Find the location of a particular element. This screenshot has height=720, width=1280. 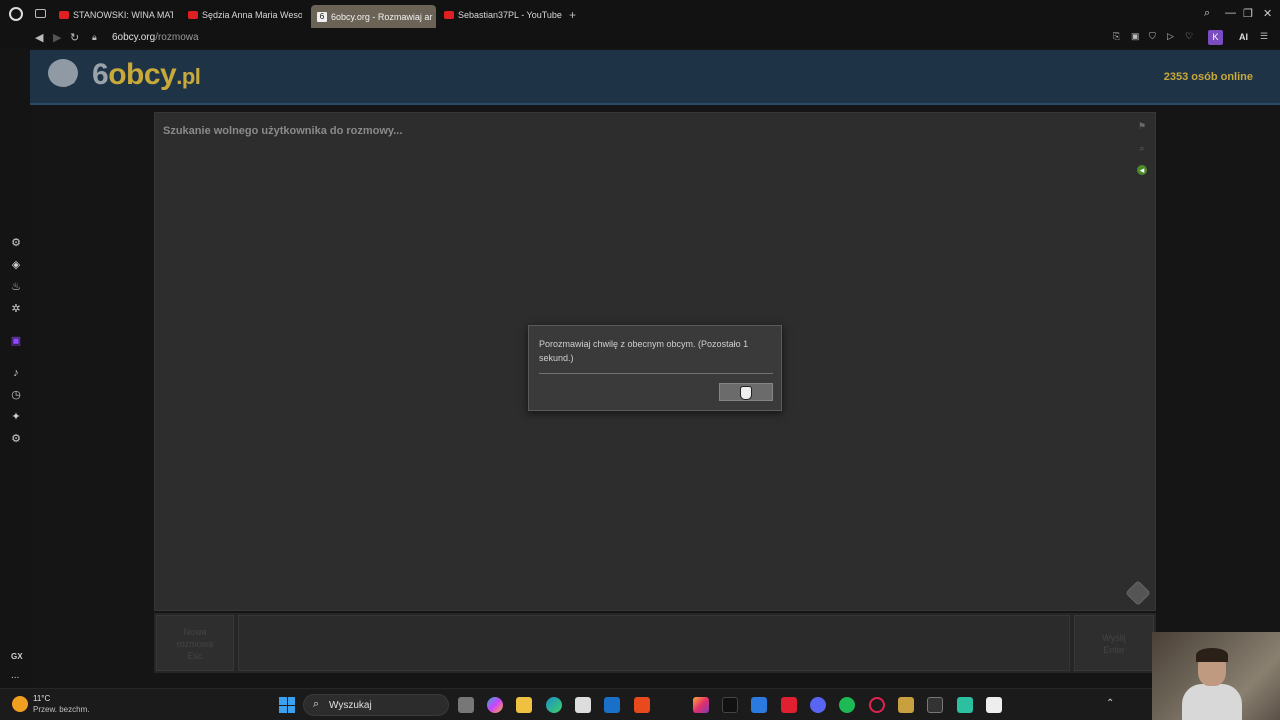

new-chat-button: Nowa rozmowa Esc is located at coordinates (195, 643).